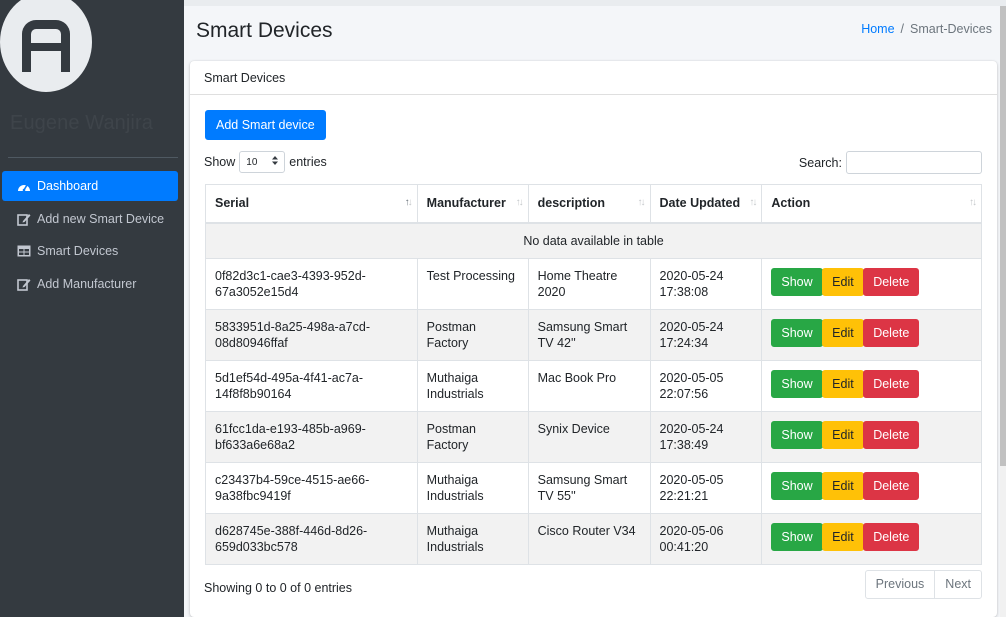 Image resolution: width=1006 pixels, height=617 pixels. Describe the element at coordinates (706, 335) in the screenshot. I see `cell-date-updated: 2020-05-24 17:24:34` at that location.